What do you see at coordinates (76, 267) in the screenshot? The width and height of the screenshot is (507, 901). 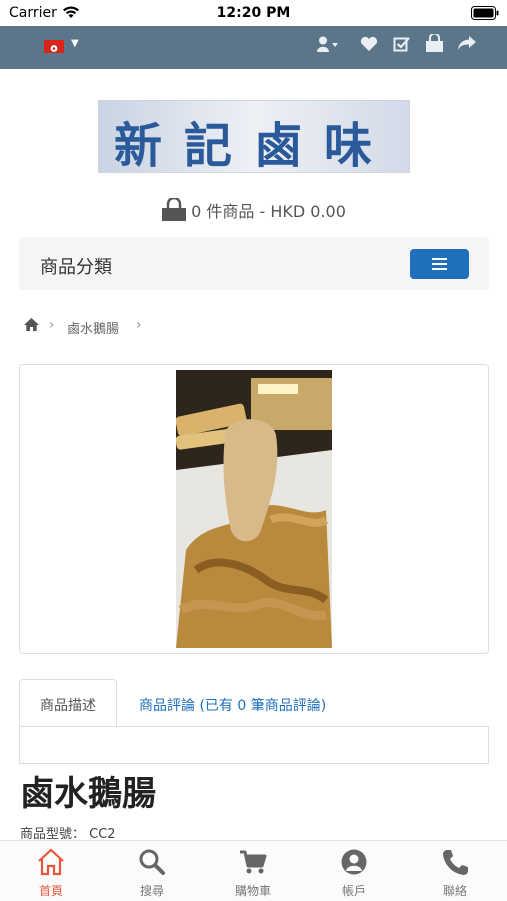 I see `category-title: 商品分類` at bounding box center [76, 267].